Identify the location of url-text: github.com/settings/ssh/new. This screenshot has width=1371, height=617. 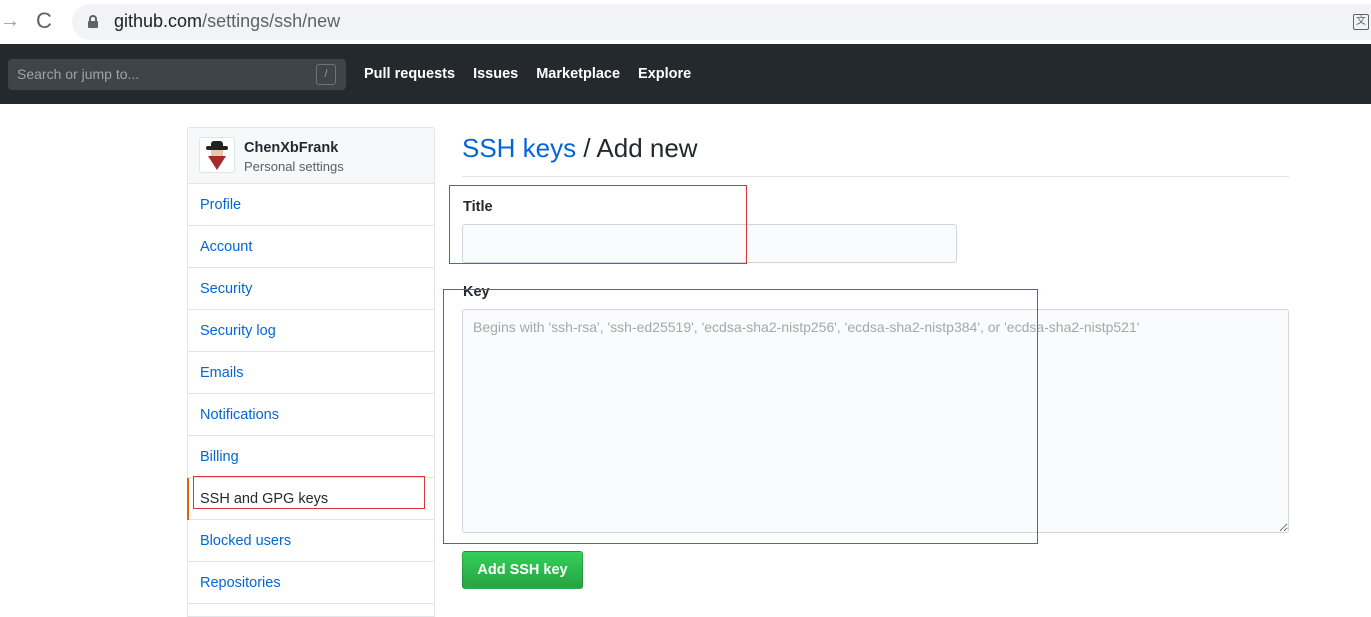
(227, 21).